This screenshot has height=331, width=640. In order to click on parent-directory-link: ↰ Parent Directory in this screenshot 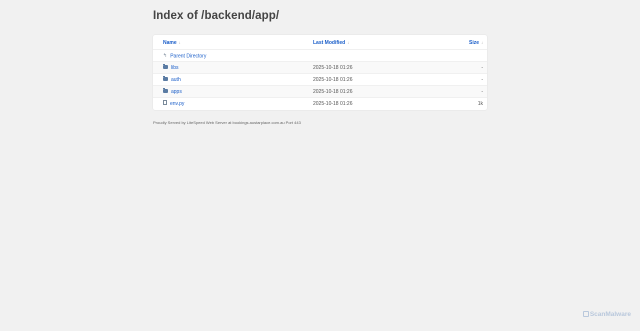, I will do `click(184, 56)`.